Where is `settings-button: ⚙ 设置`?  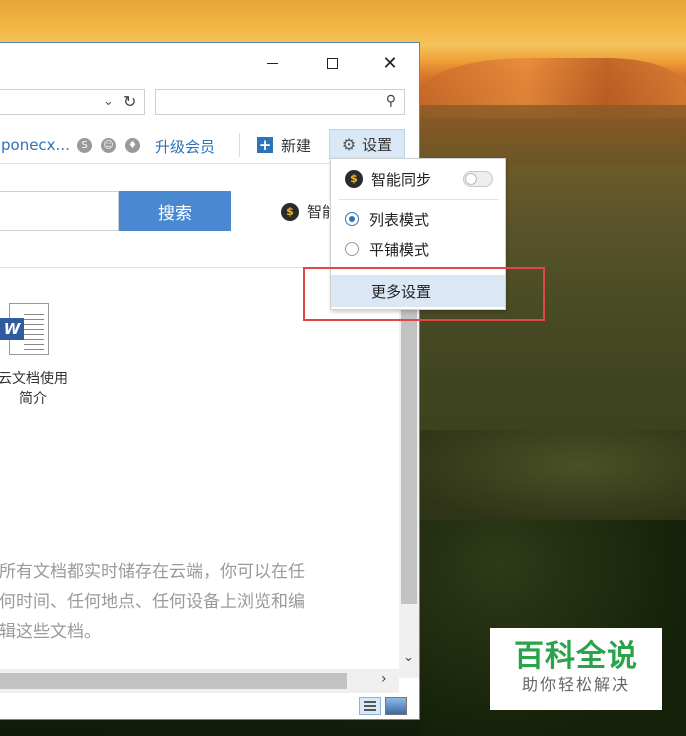
settings-button: ⚙ 设置 is located at coordinates (367, 144).